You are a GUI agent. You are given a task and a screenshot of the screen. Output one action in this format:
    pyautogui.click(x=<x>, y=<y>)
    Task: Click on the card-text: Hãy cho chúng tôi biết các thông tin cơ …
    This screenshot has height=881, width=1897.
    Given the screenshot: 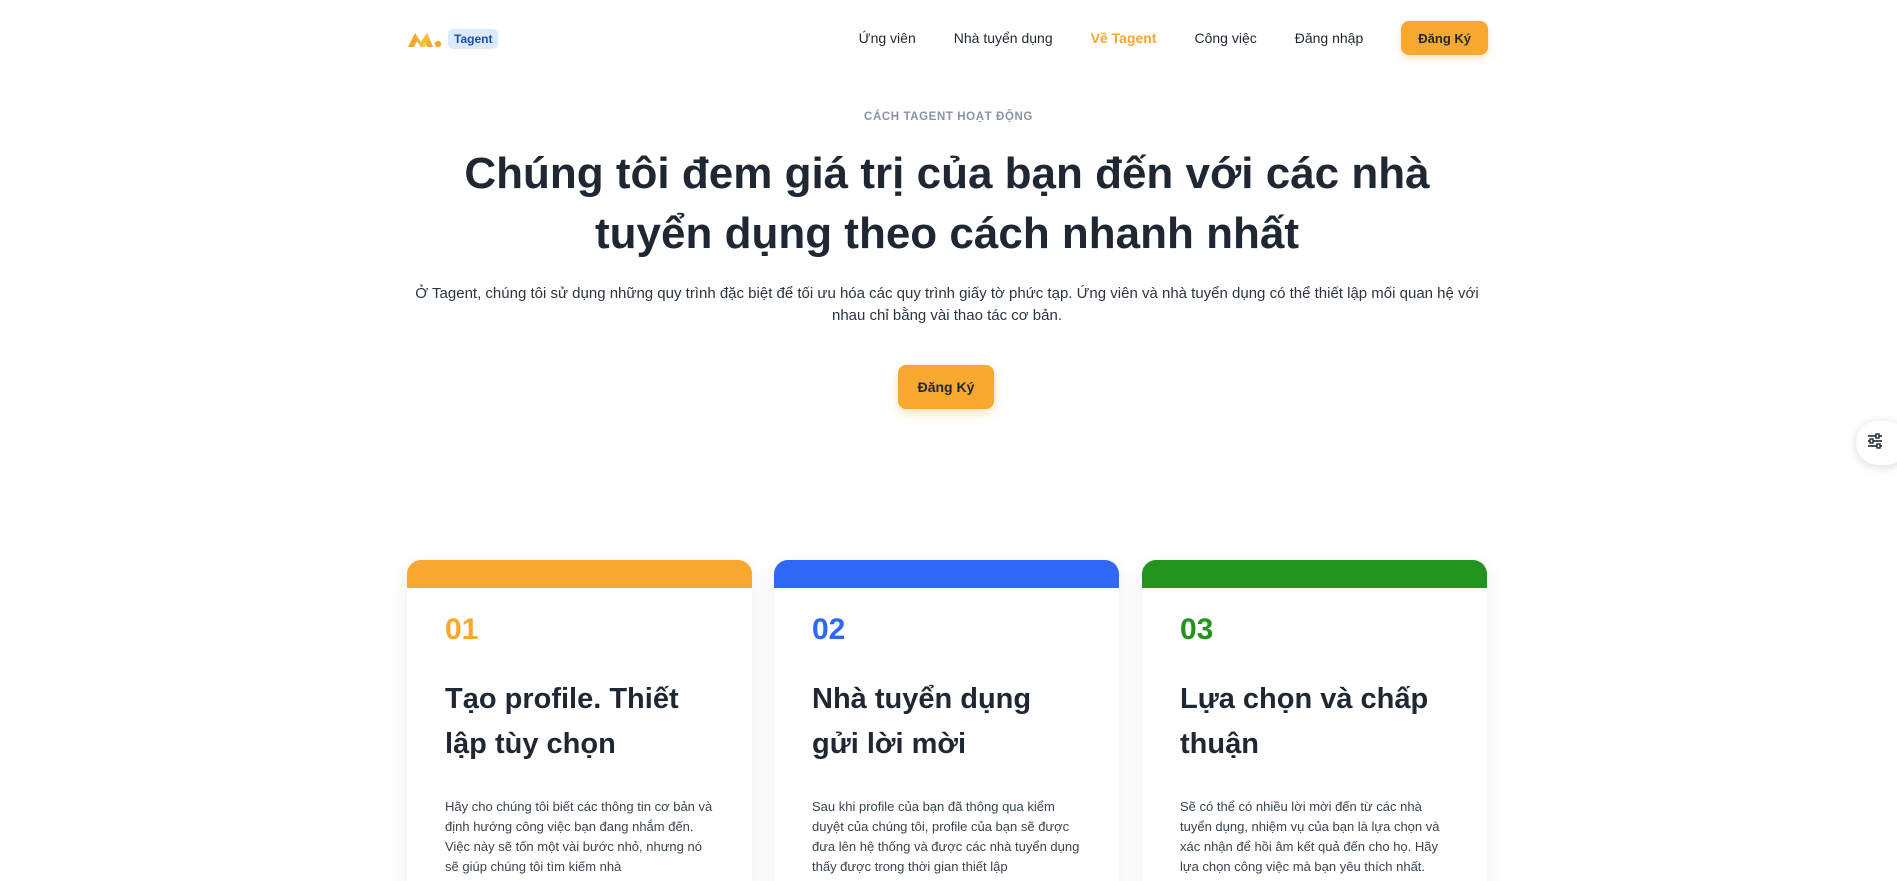 What is the action you would take?
    pyautogui.click(x=579, y=836)
    